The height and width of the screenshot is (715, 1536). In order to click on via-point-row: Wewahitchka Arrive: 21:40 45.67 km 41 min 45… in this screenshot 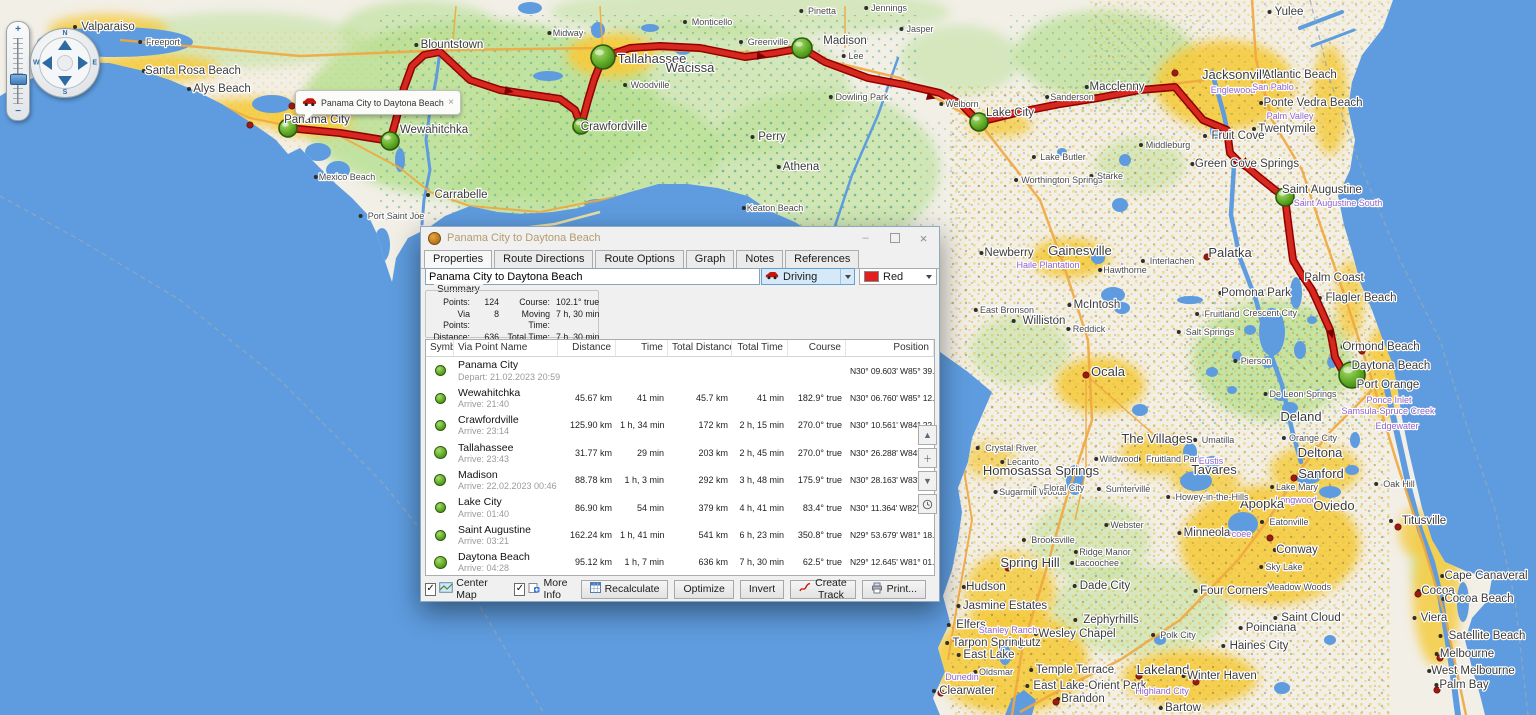, I will do `click(680, 397)`.